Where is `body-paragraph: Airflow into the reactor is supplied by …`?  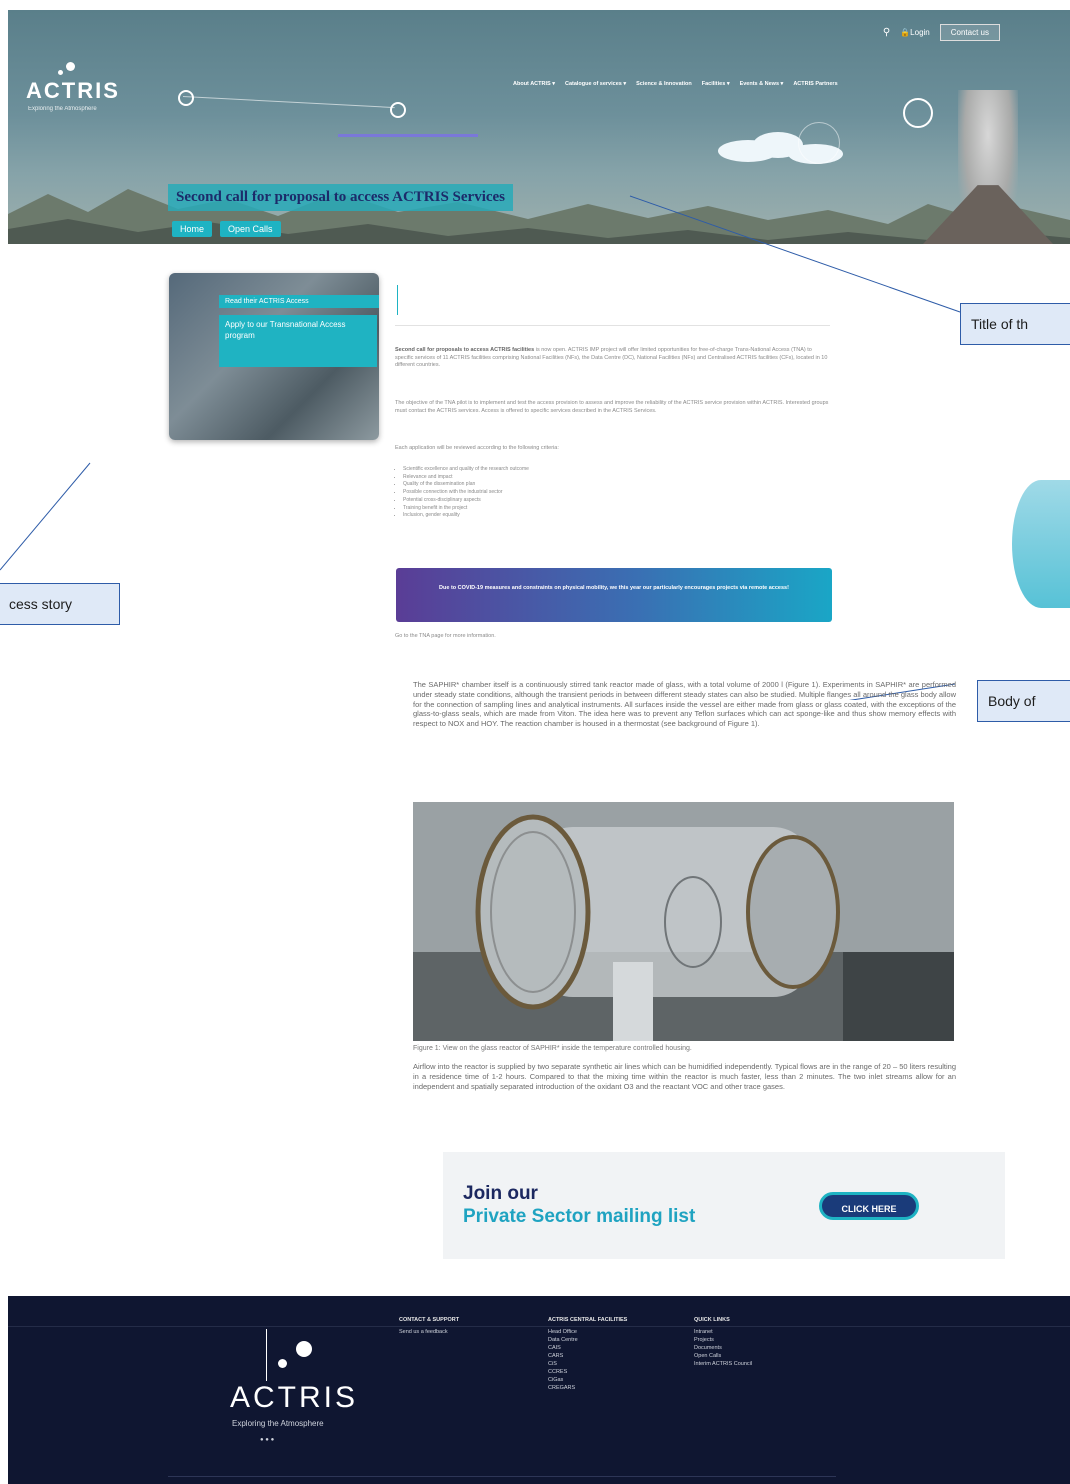
body-paragraph: Airflow into the reactor is supplied by … is located at coordinates (684, 1076).